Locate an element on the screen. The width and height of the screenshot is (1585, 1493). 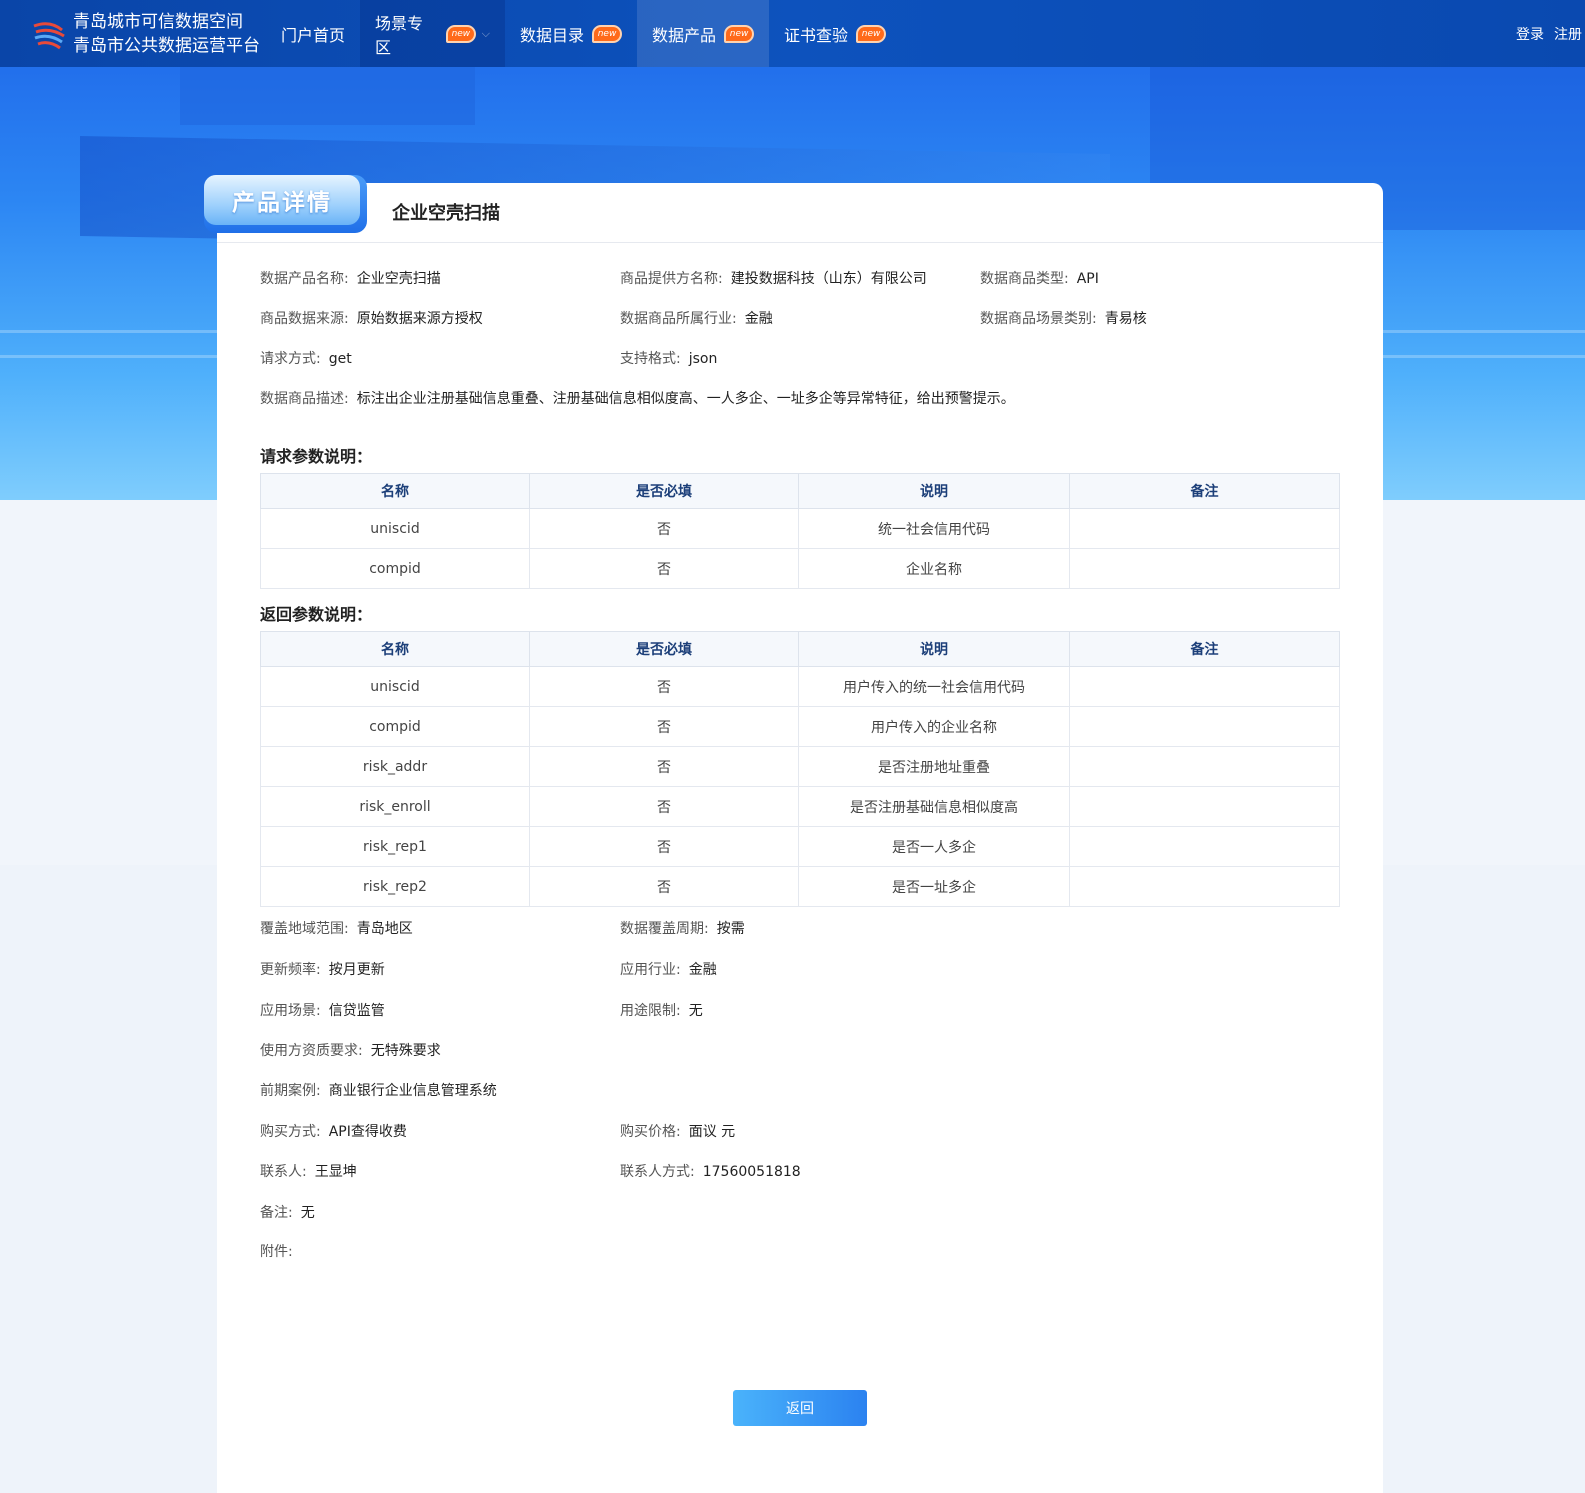
back-button: 返回 is located at coordinates (800, 1408).